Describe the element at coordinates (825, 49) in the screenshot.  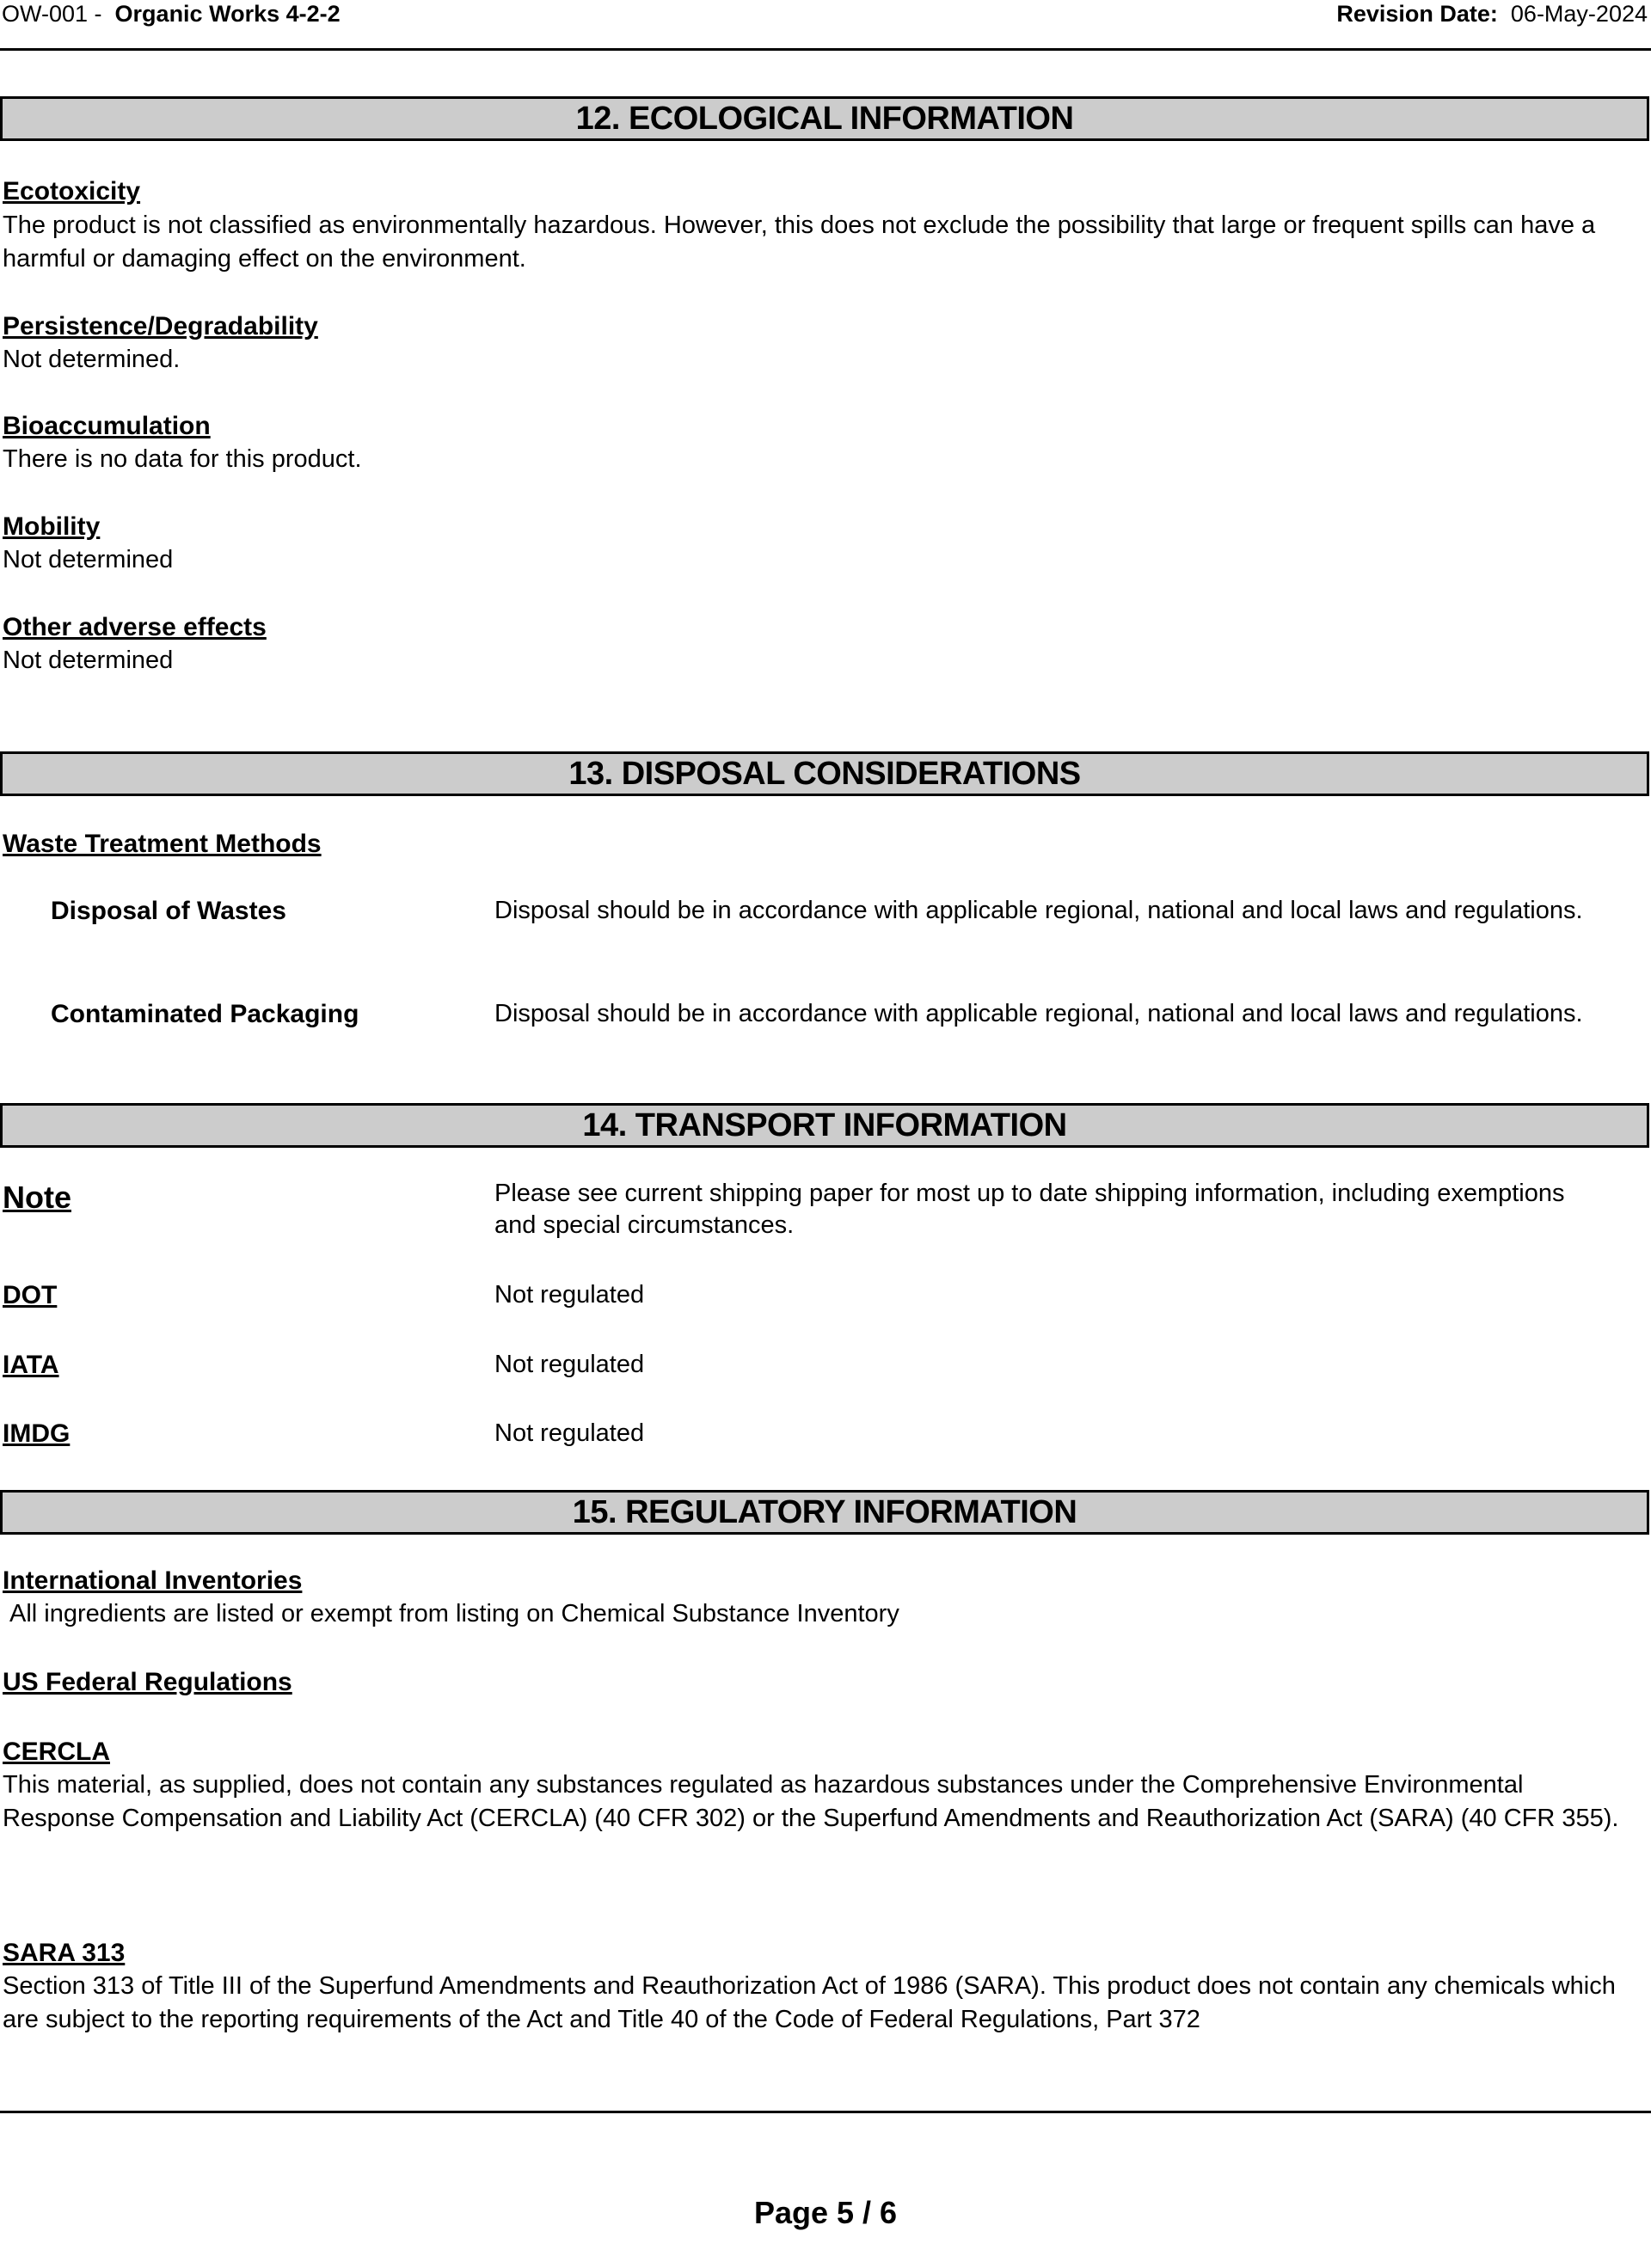
I see `header-divider` at that location.